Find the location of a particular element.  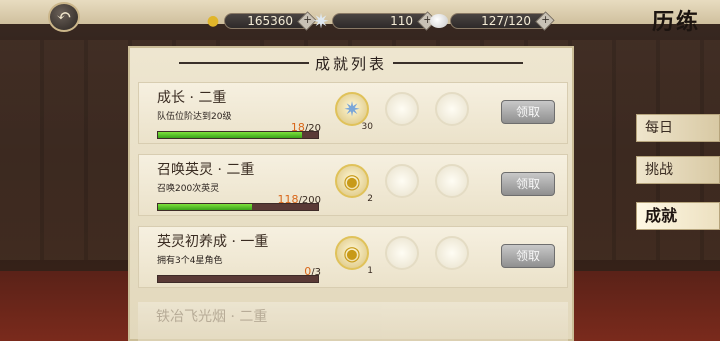

jade-resource: 127/120 + is located at coordinates (492, 21).